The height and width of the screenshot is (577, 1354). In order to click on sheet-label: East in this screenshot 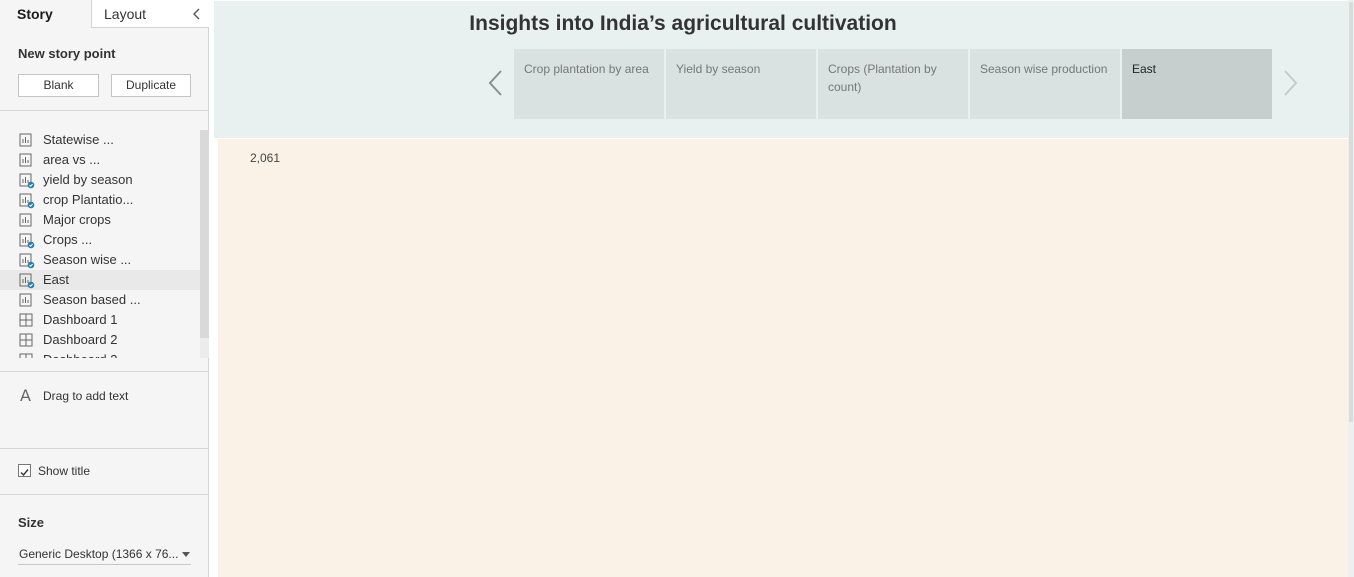, I will do `click(56, 279)`.